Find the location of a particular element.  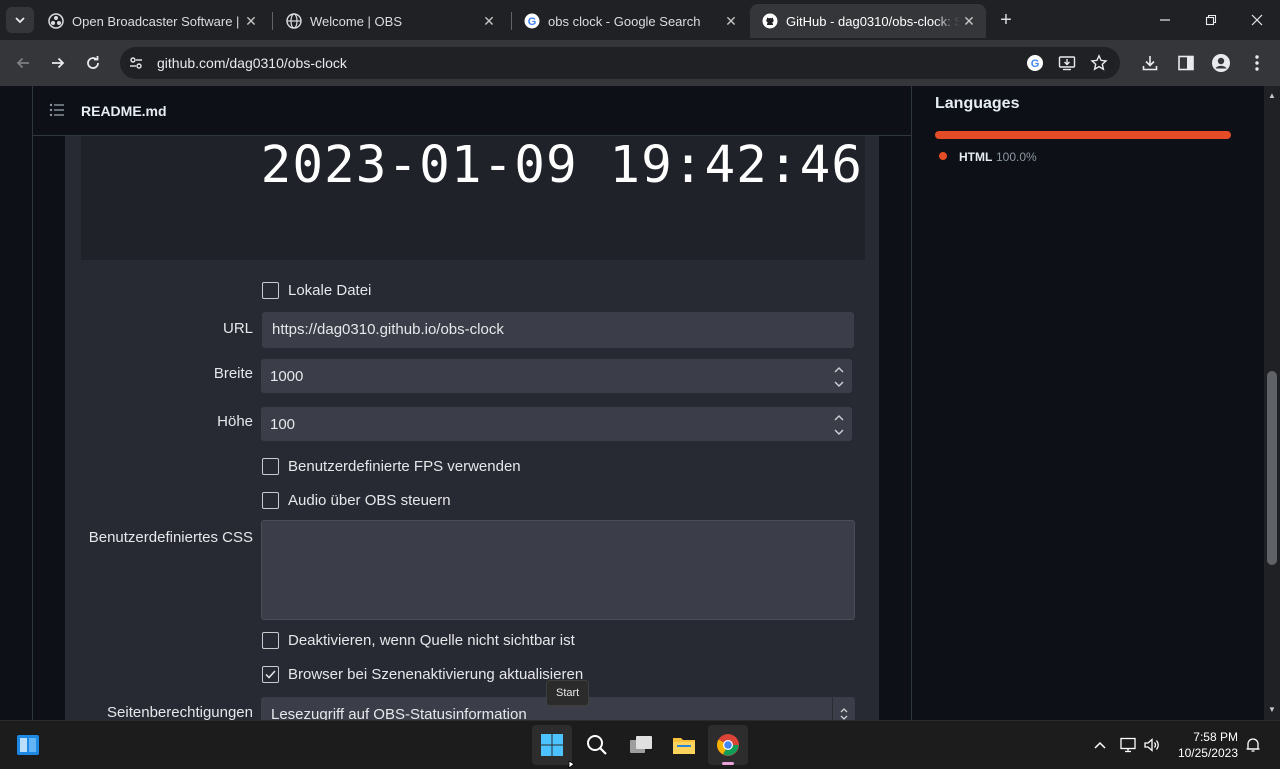

widgets-button is located at coordinates (28, 745).